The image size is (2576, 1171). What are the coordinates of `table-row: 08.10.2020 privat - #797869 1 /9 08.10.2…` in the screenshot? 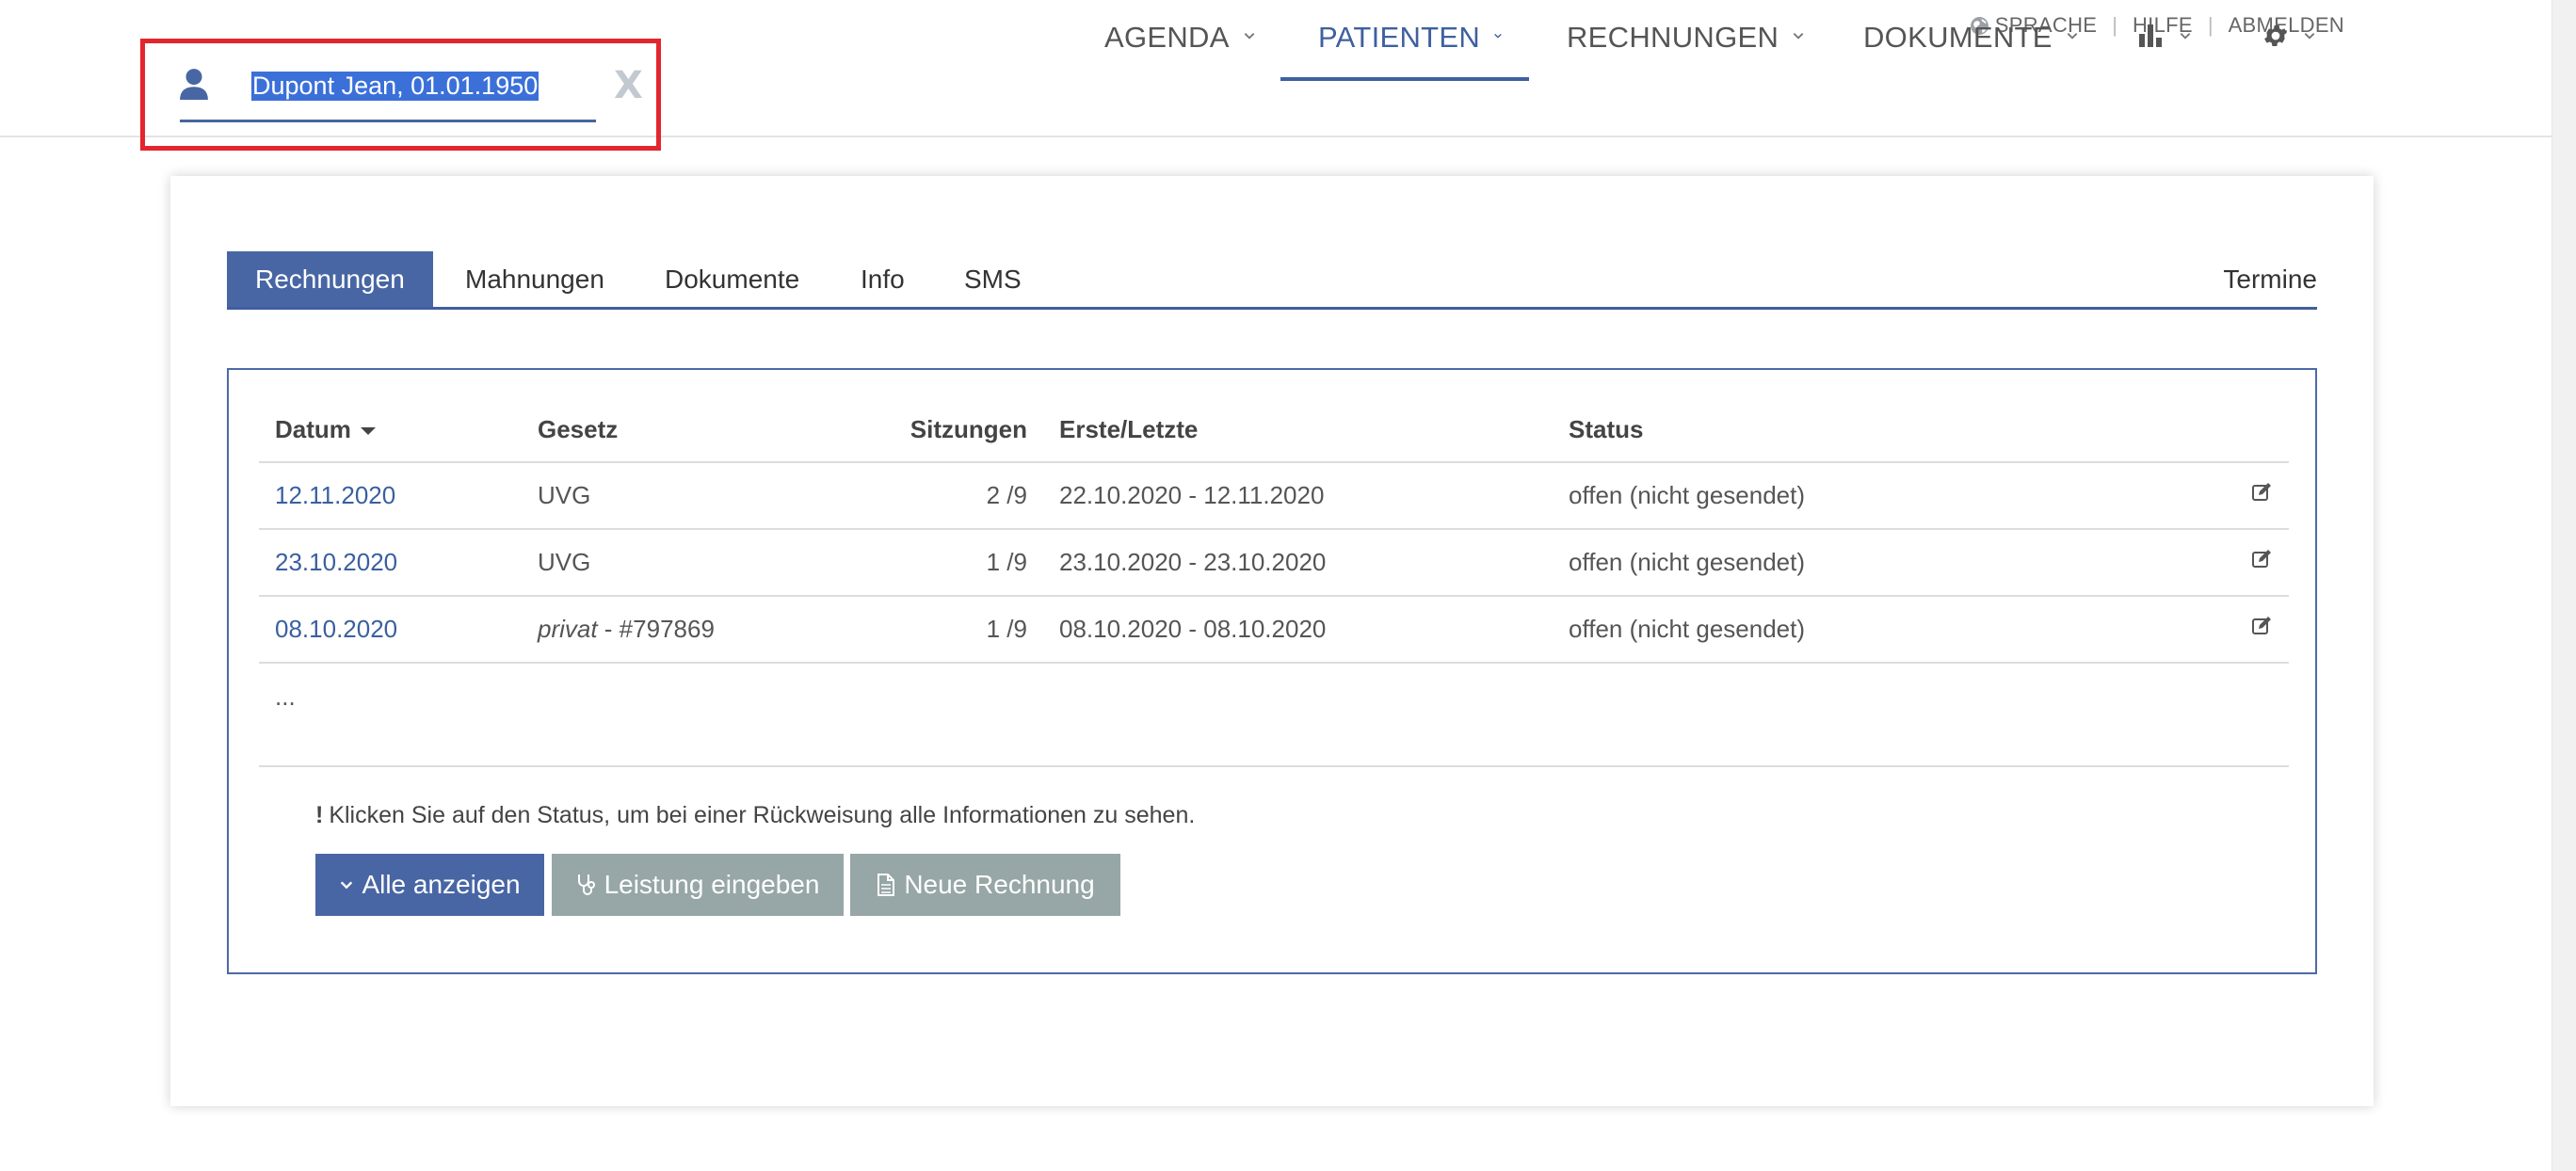 It's located at (1274, 630).